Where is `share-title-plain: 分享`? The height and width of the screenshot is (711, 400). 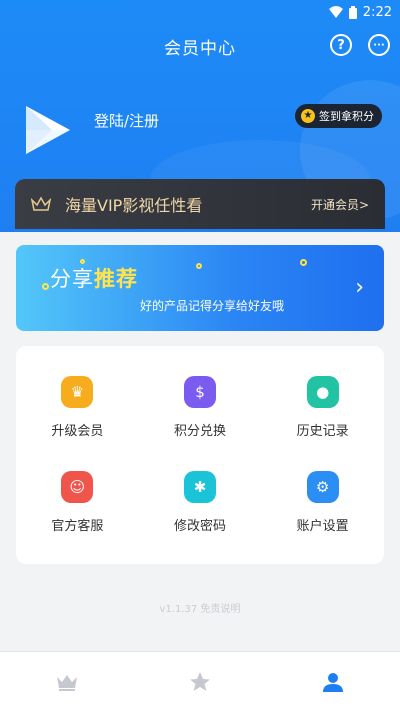
share-title-plain: 分享 is located at coordinates (72, 279).